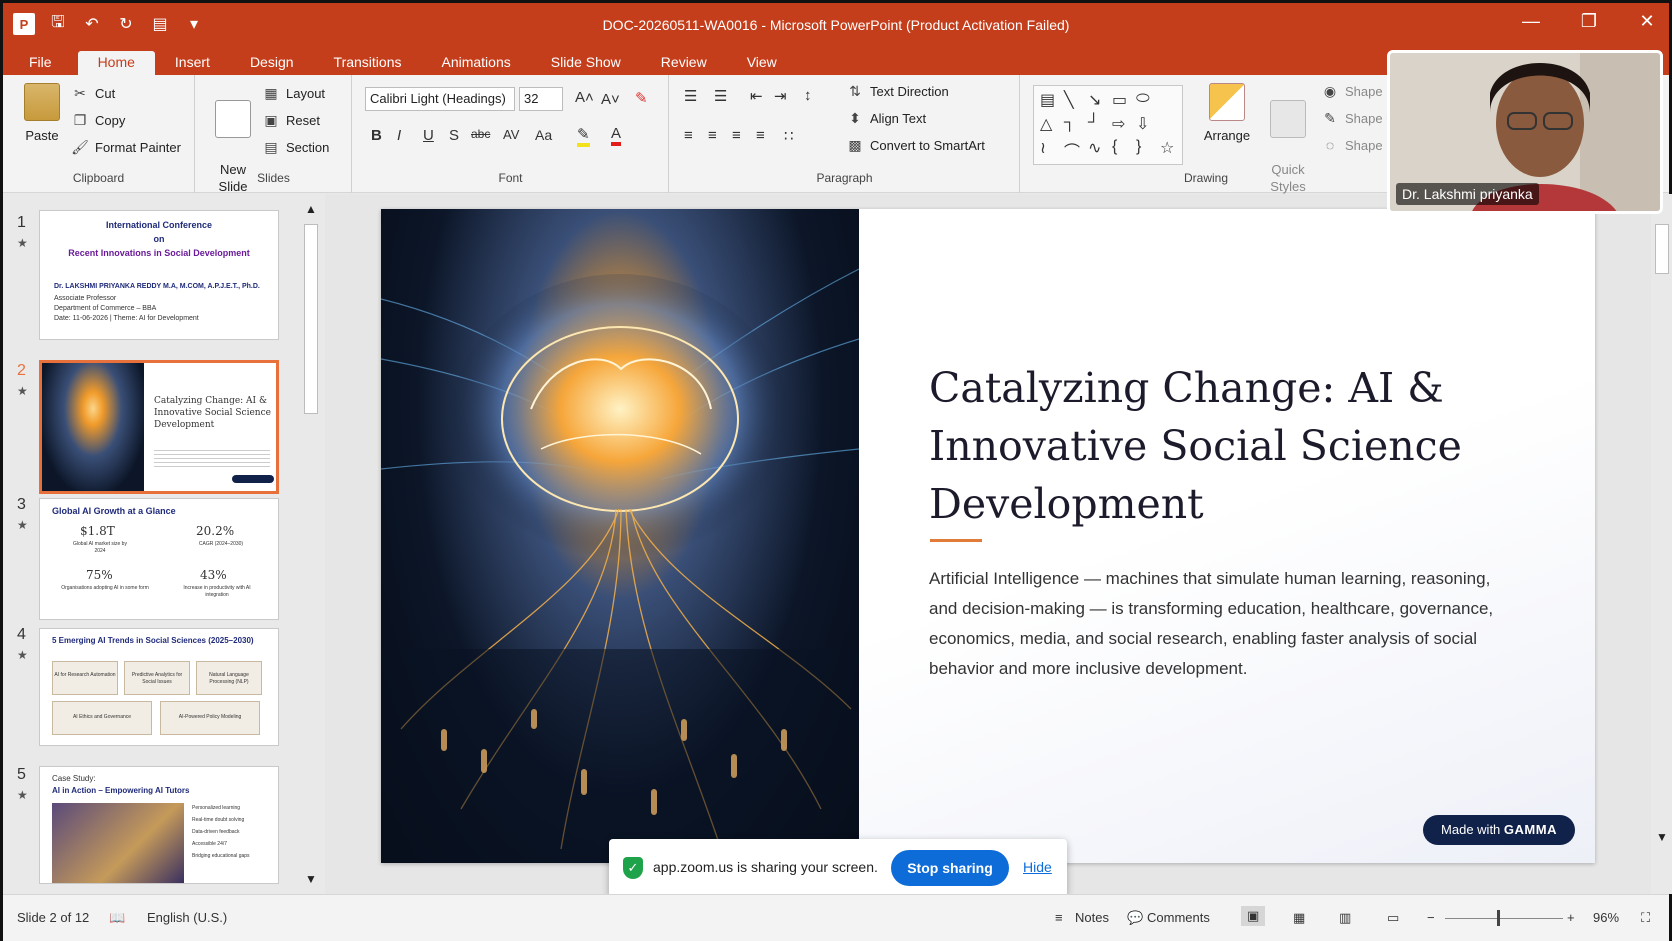  What do you see at coordinates (610, 99) in the screenshot?
I see `shrink-font-icon: A˅` at bounding box center [610, 99].